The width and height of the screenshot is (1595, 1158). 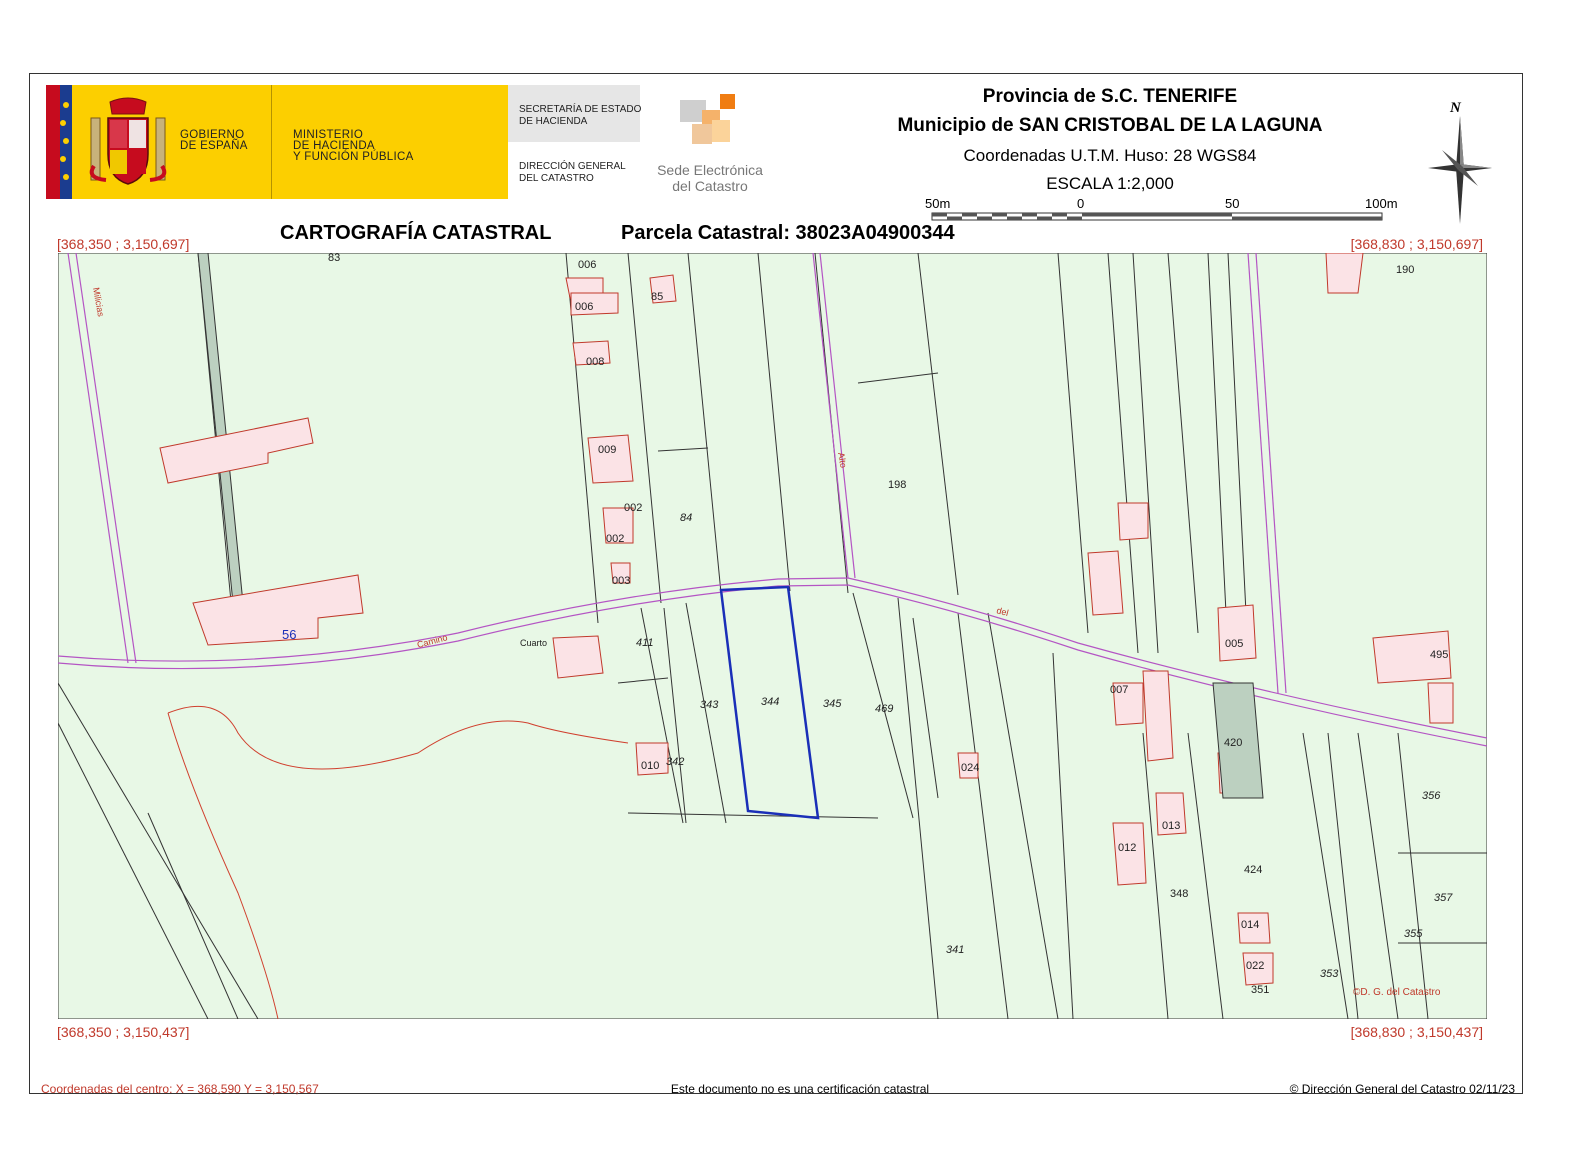 What do you see at coordinates (1179, 894) in the screenshot?
I see `parcel-label-348: 348` at bounding box center [1179, 894].